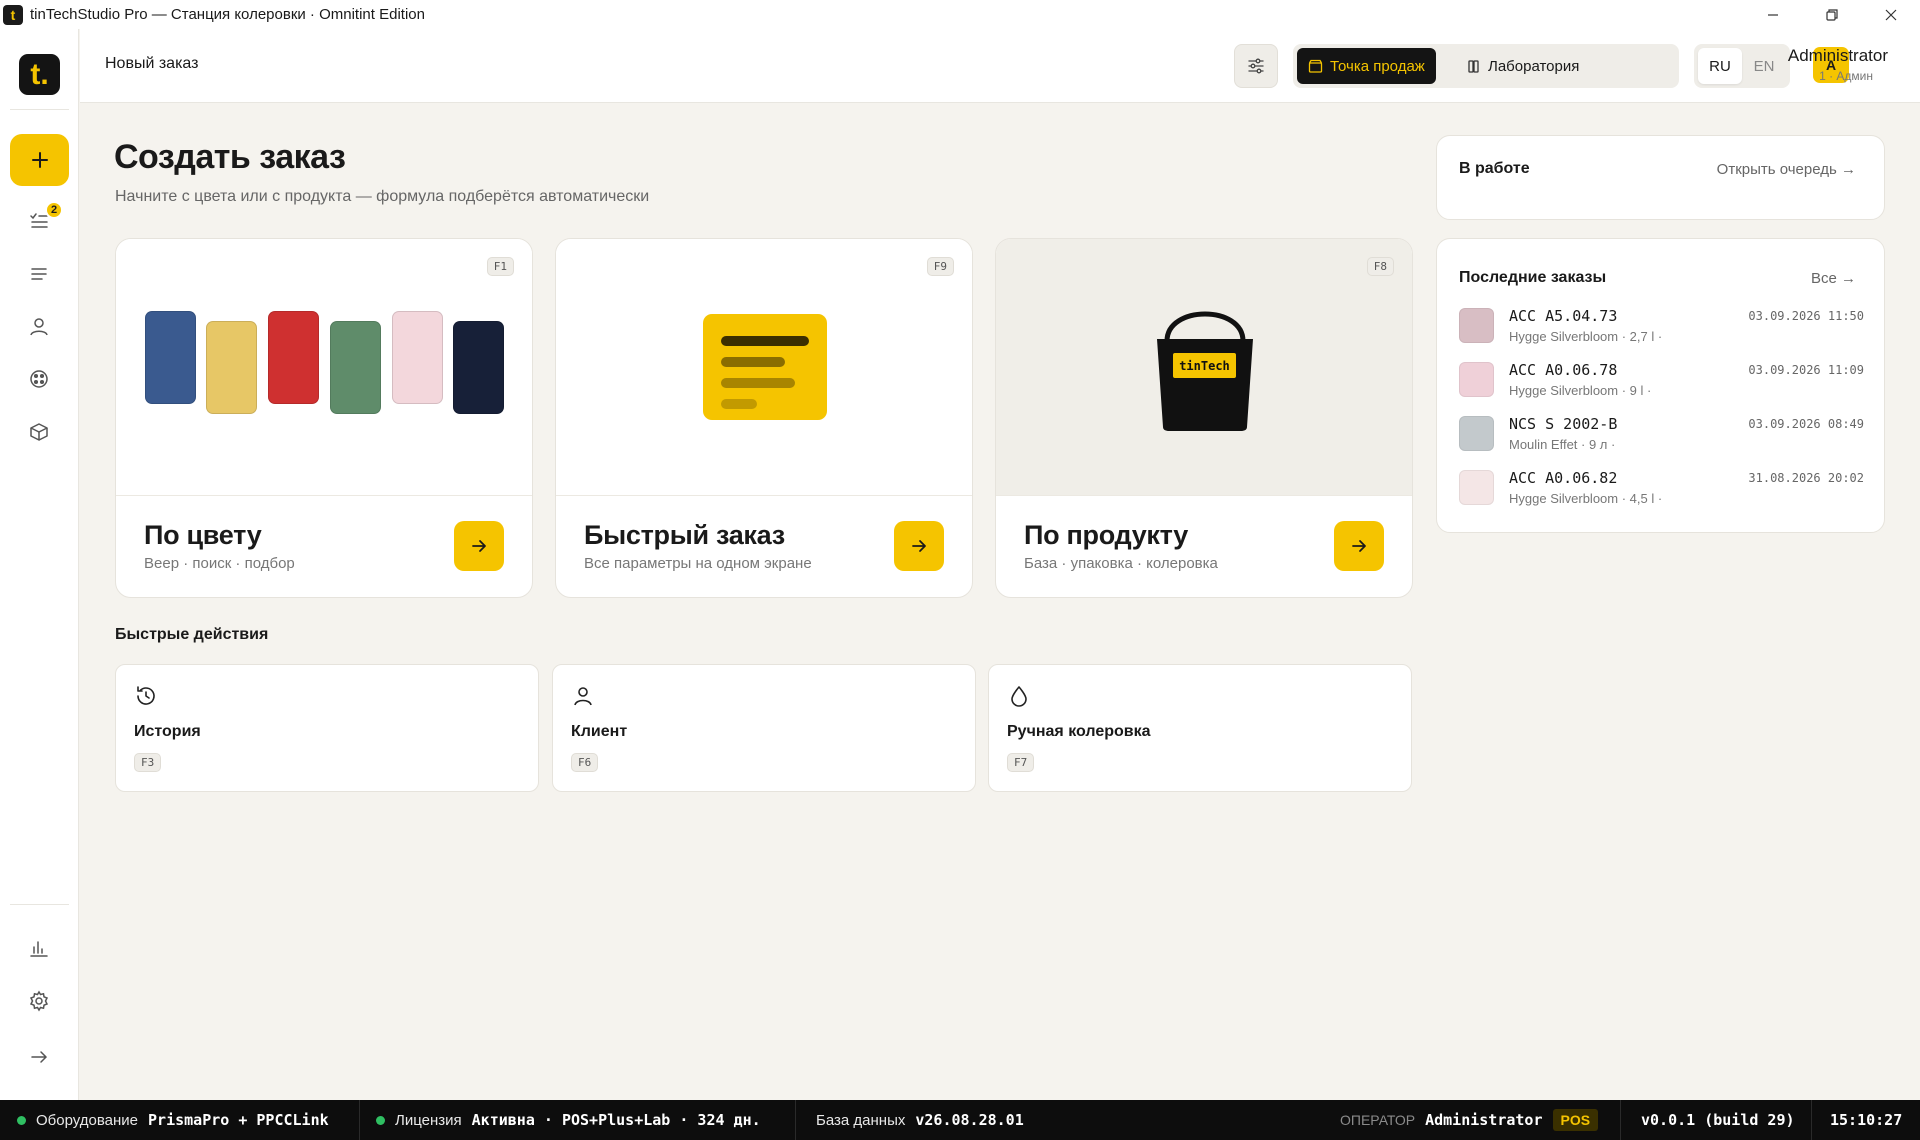  Describe the element at coordinates (765, 367) in the screenshot. I see `document-icon` at that location.